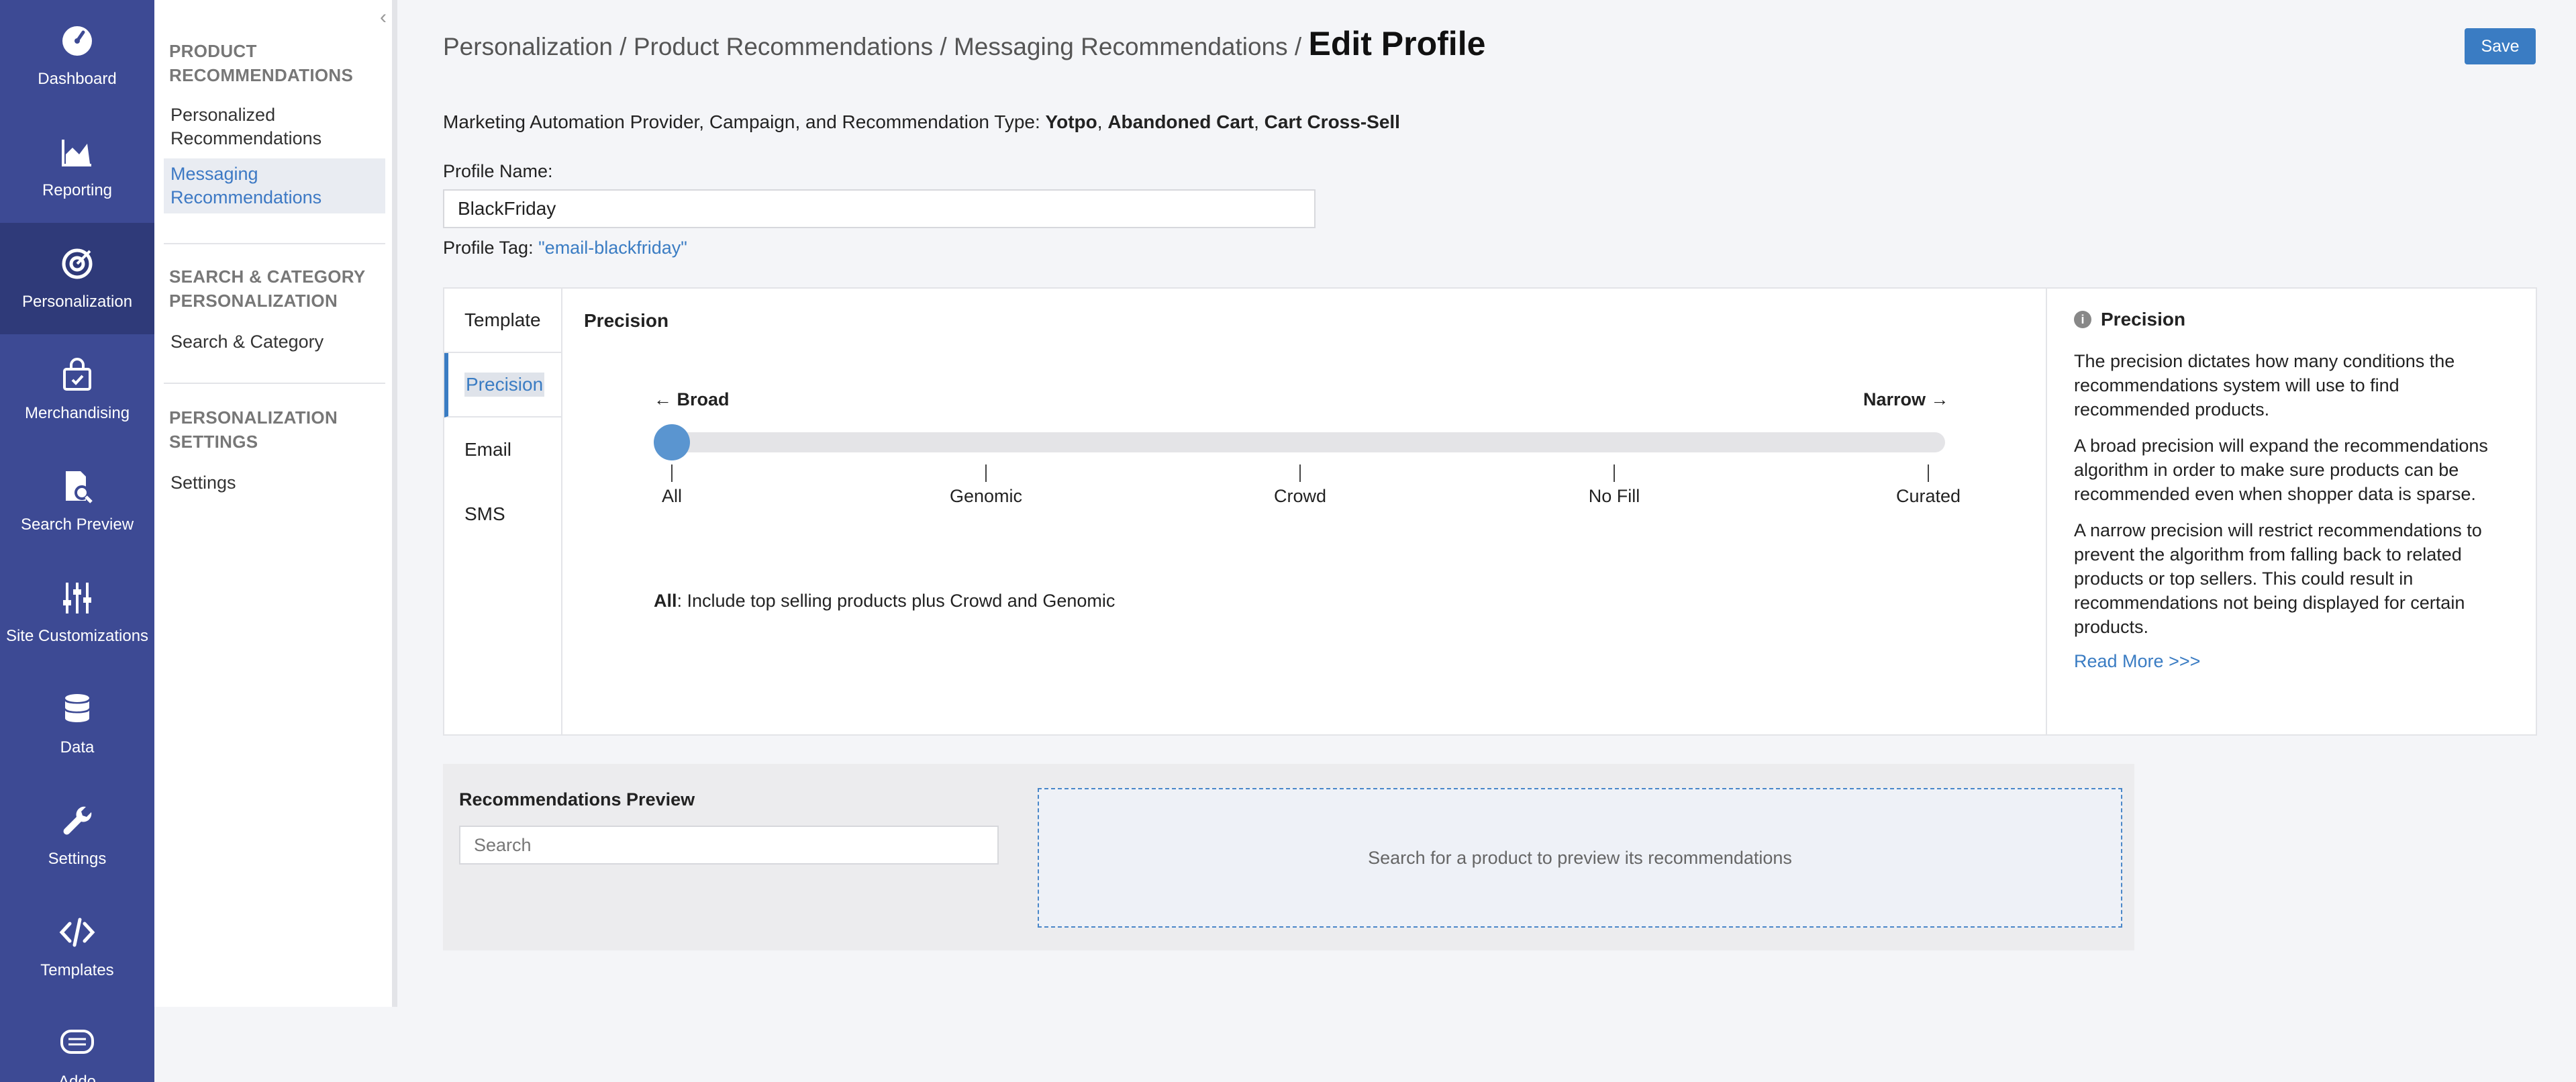 This screenshot has width=2576, height=1082. I want to click on page-title: Edit Profile, so click(1397, 43).